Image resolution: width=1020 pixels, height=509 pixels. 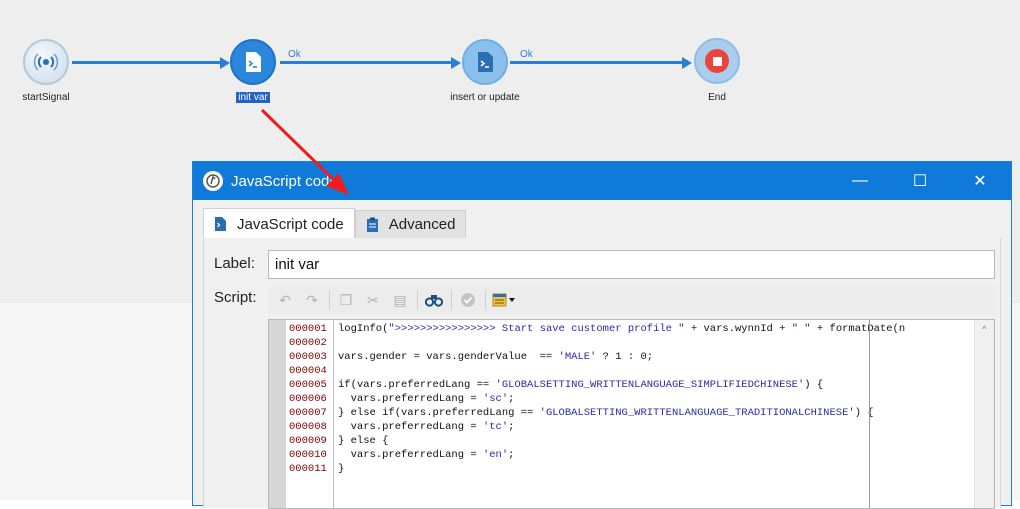 I want to click on init-var-node, so click(x=253, y=62).